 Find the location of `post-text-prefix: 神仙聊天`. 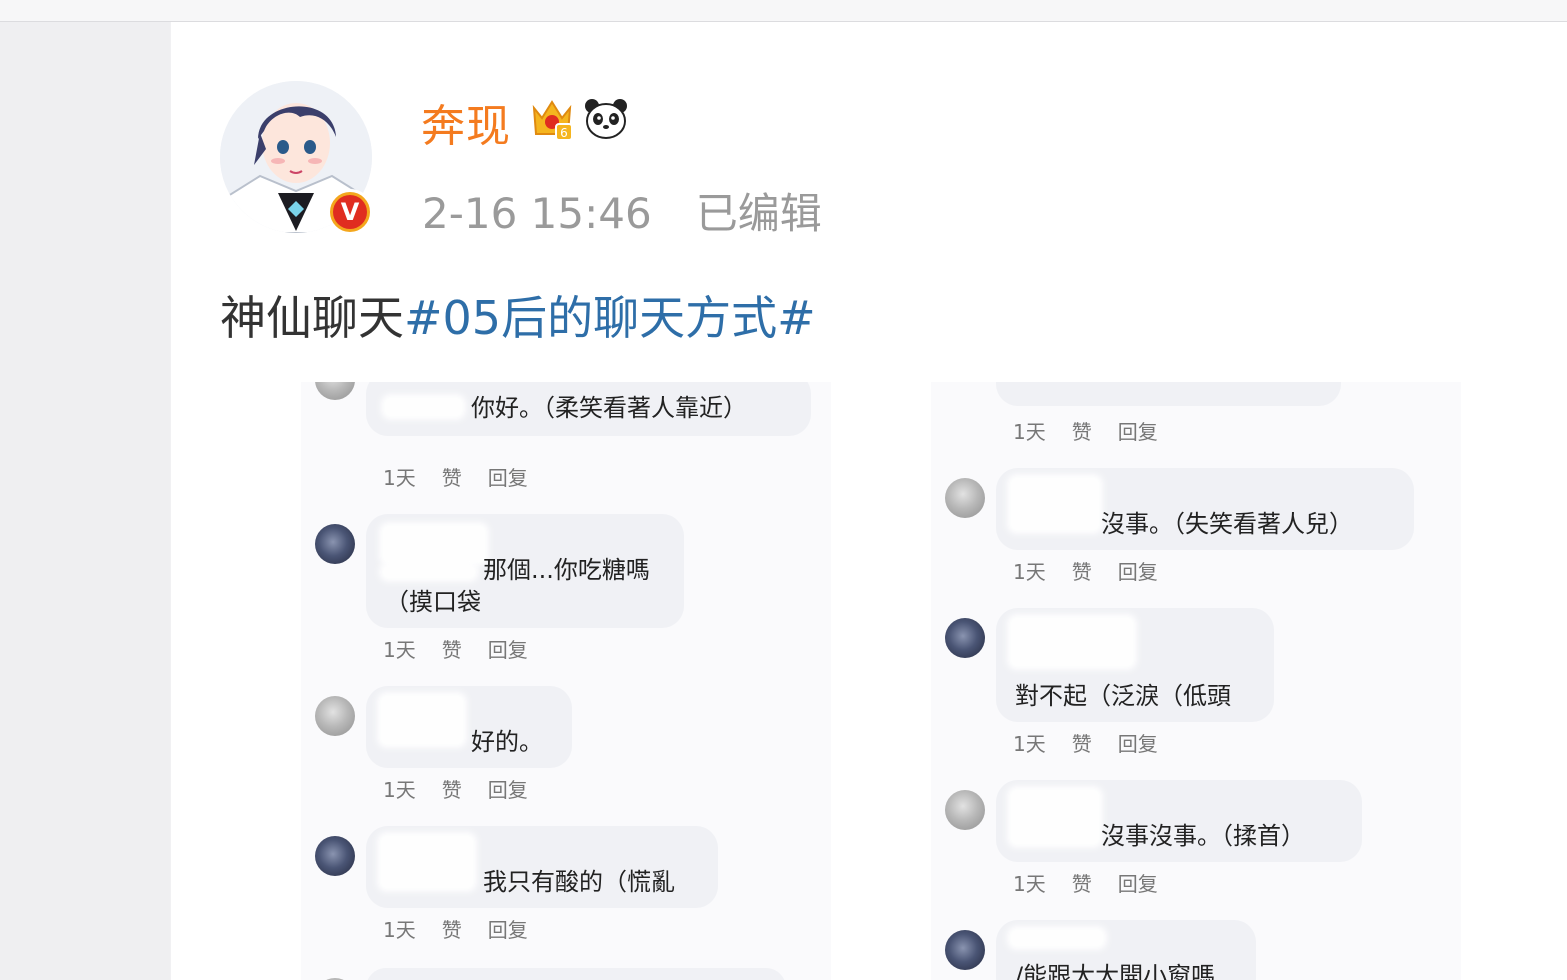

post-text-prefix: 神仙聊天 is located at coordinates (312, 318).